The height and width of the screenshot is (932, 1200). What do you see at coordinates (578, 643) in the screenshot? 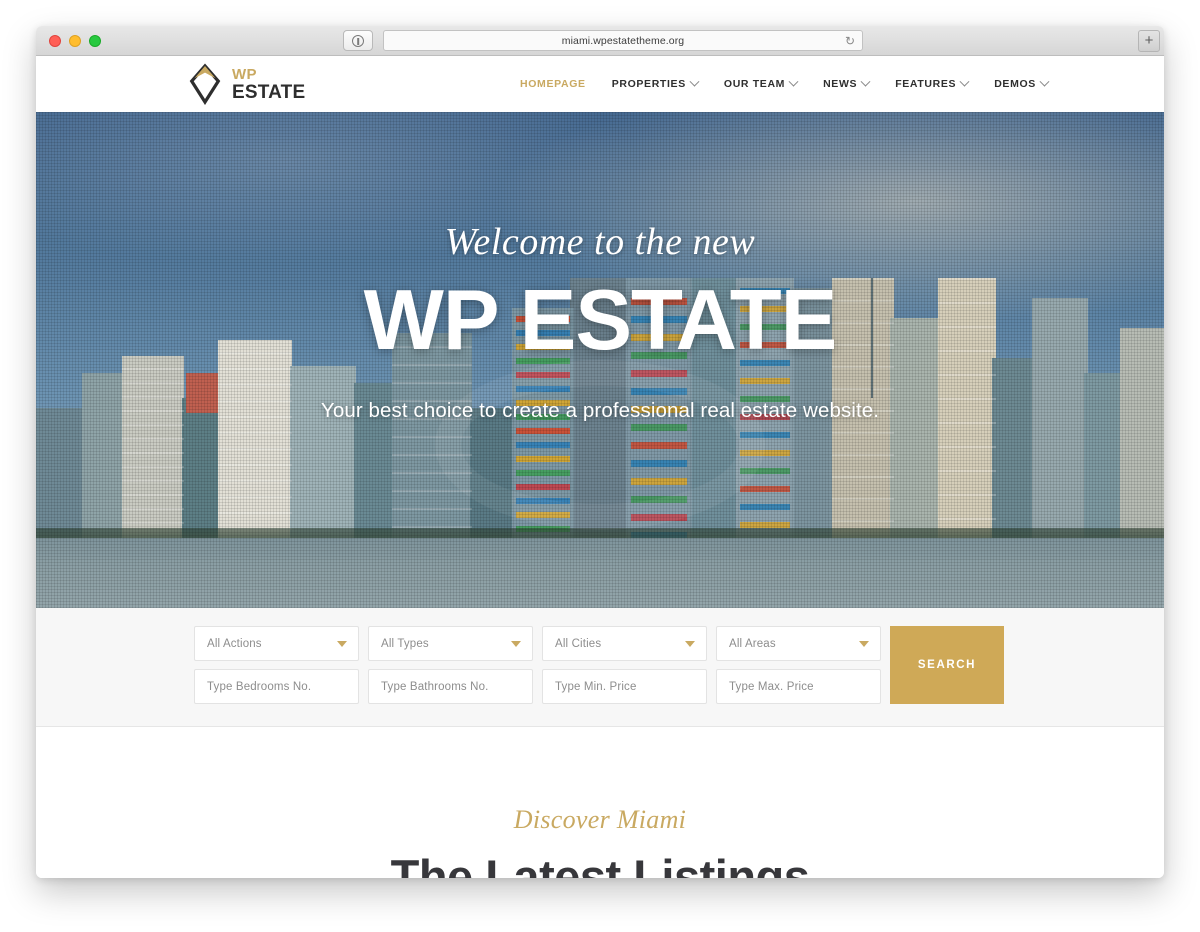
I see `select-city-value: All Cities` at bounding box center [578, 643].